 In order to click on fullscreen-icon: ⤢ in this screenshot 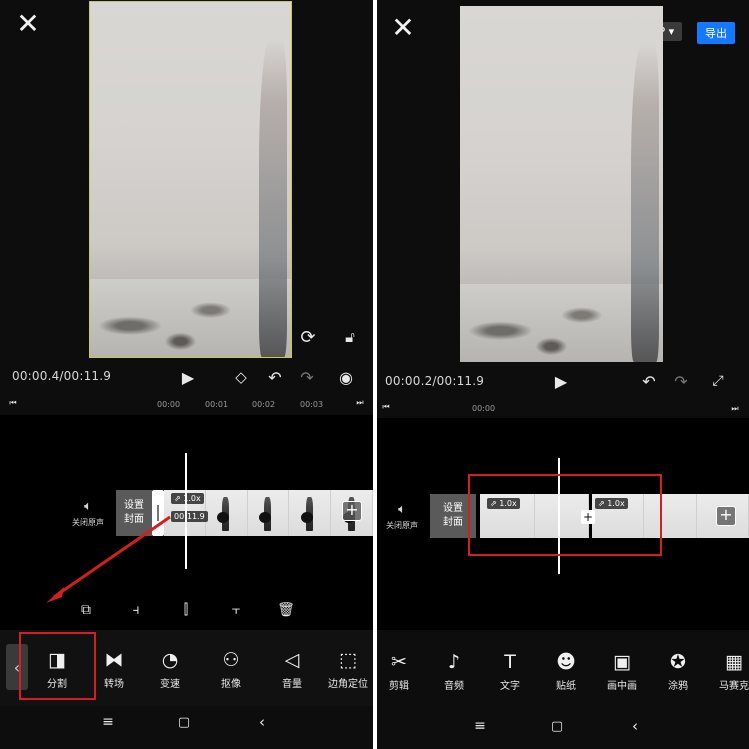, I will do `click(718, 381)`.